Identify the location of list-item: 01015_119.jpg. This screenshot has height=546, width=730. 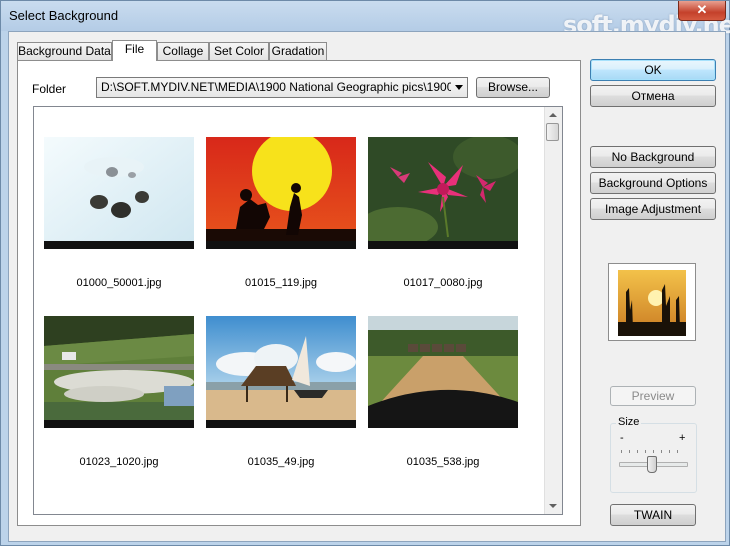
(281, 213).